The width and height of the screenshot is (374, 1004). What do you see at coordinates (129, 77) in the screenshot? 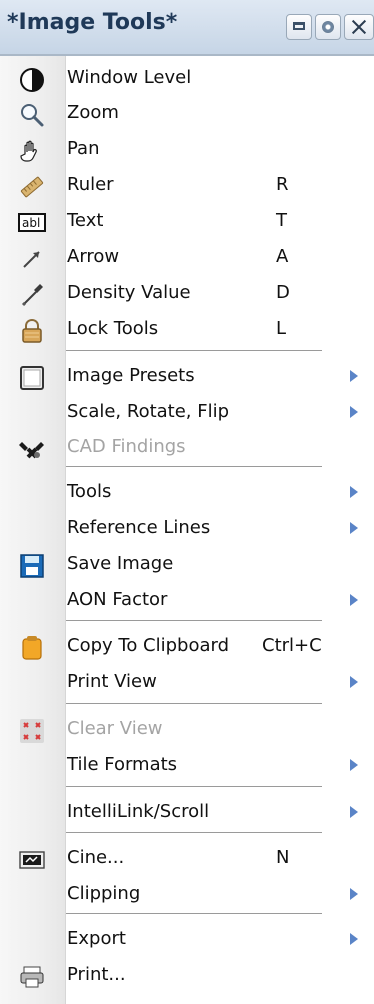
I see `menu-item-label: Window Level` at bounding box center [129, 77].